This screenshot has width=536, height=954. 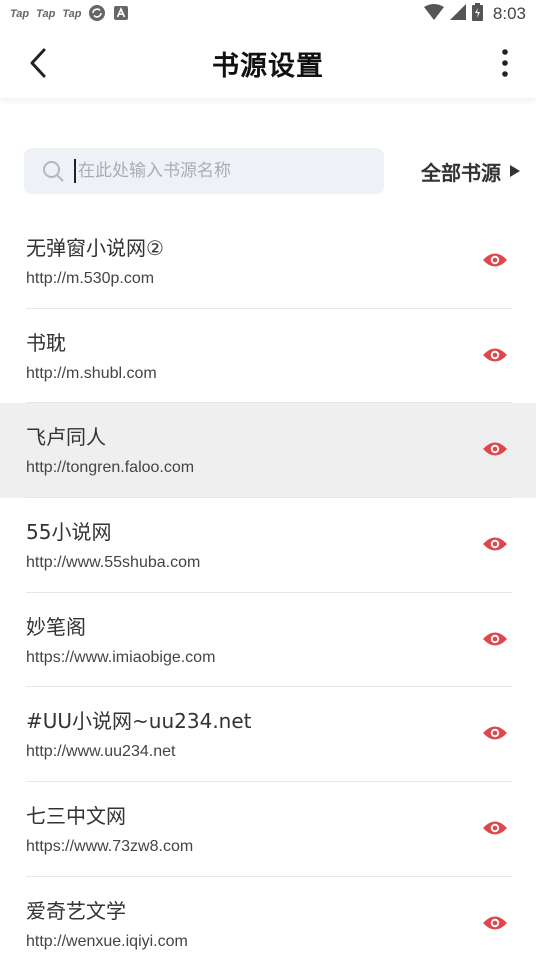 I want to click on battery-icon, so click(x=477, y=14).